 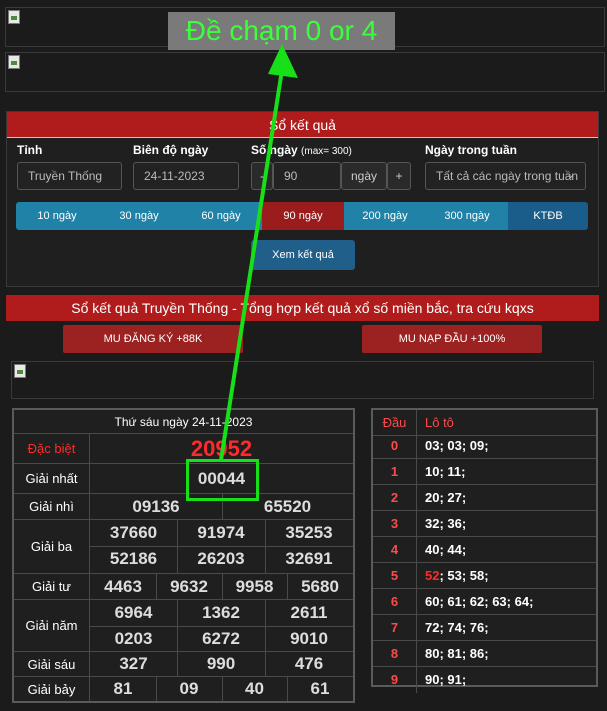 I want to click on weekday-value: Tất cả các ngày trong tuần, so click(x=507, y=176).